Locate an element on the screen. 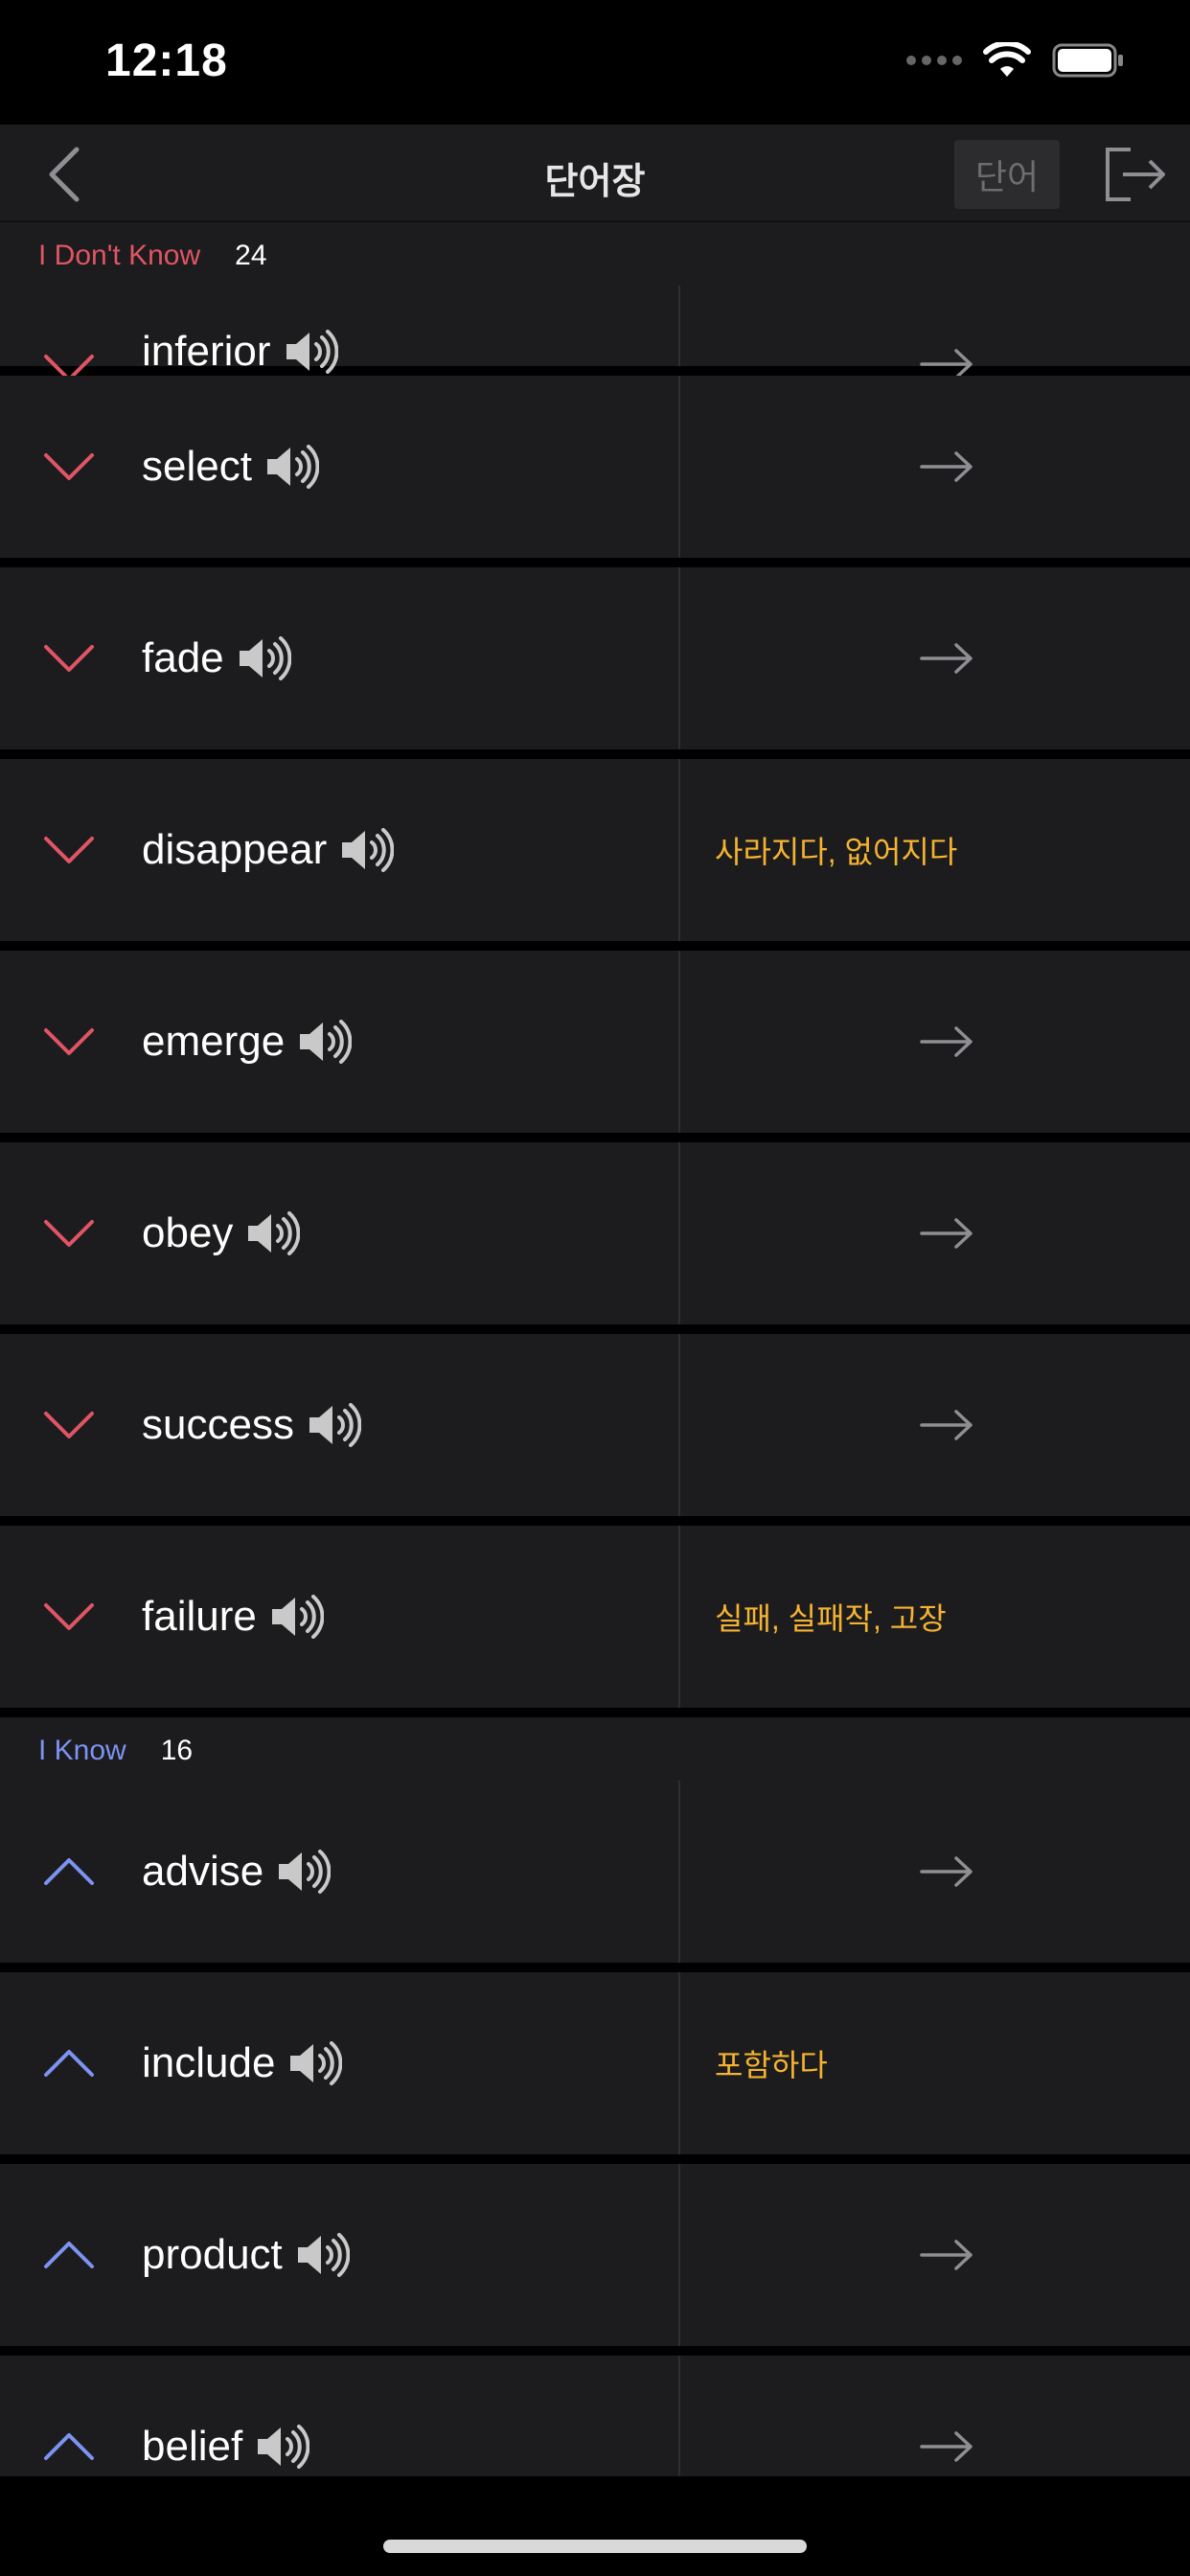 The width and height of the screenshot is (1190, 2576). word-cell: failure is located at coordinates (340, 1617).